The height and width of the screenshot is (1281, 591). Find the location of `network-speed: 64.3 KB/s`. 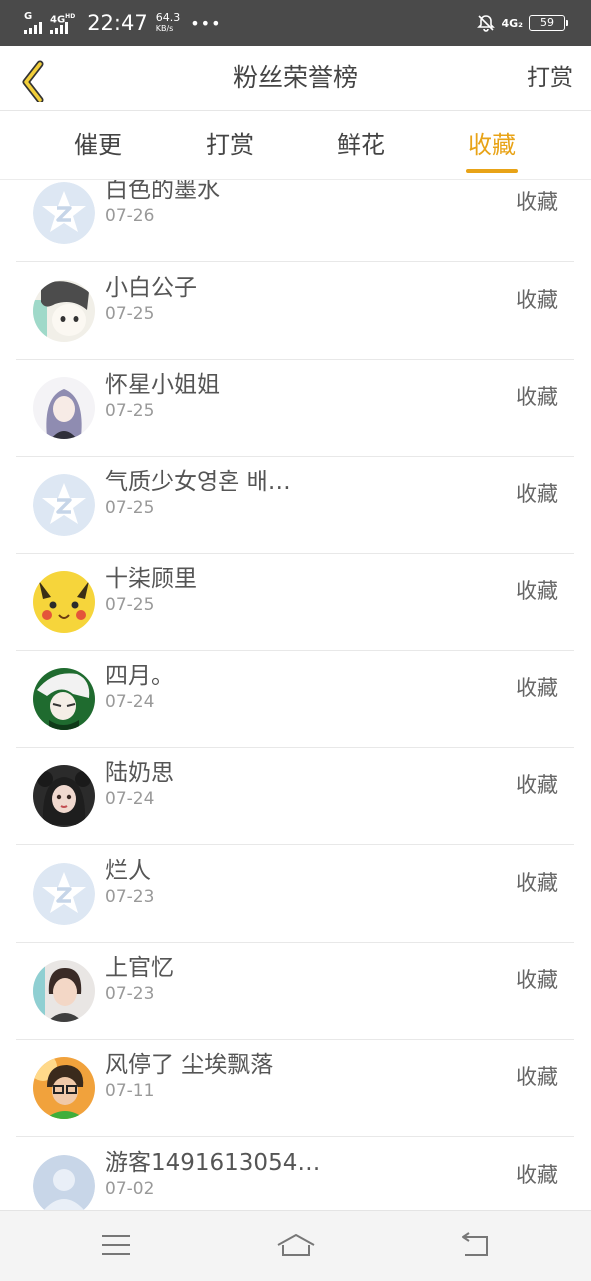

network-speed: 64.3 KB/s is located at coordinates (168, 22).